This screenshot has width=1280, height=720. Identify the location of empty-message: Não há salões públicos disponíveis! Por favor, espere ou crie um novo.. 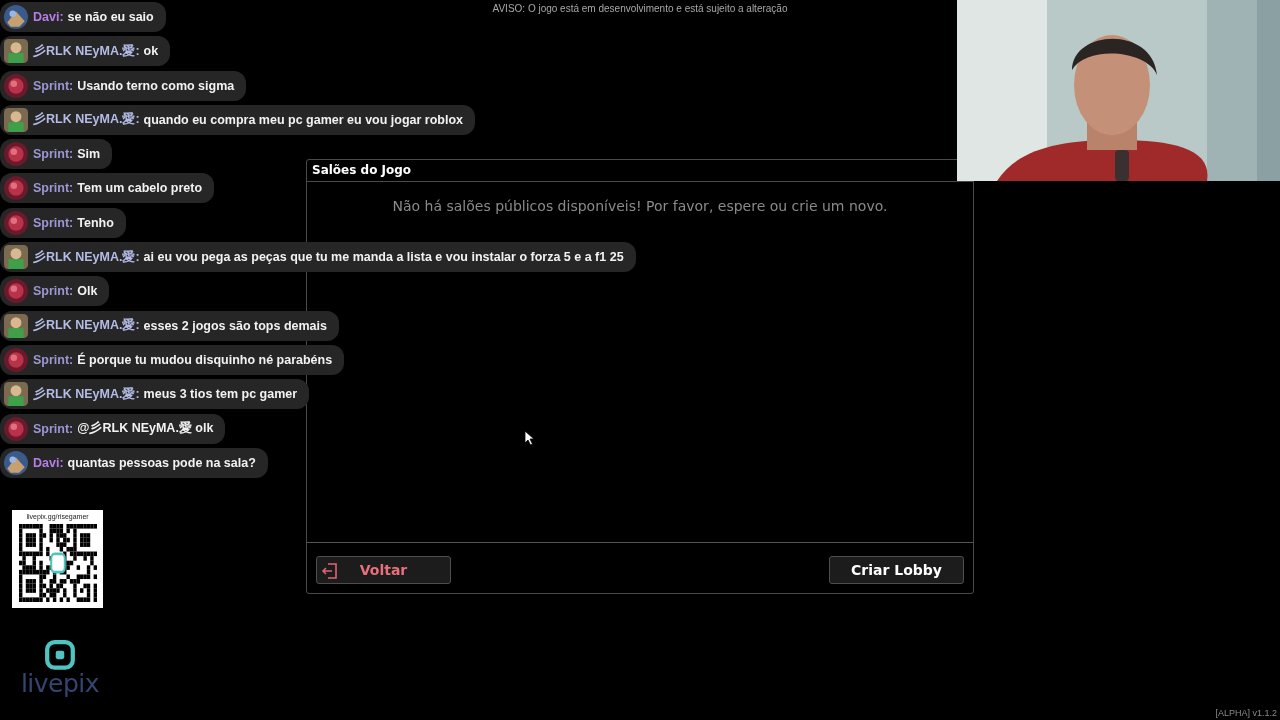
(640, 206).